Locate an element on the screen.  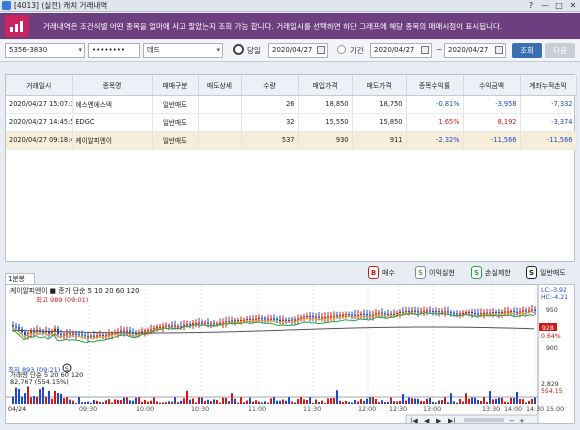
search-button: 조회 is located at coordinates (527, 50).